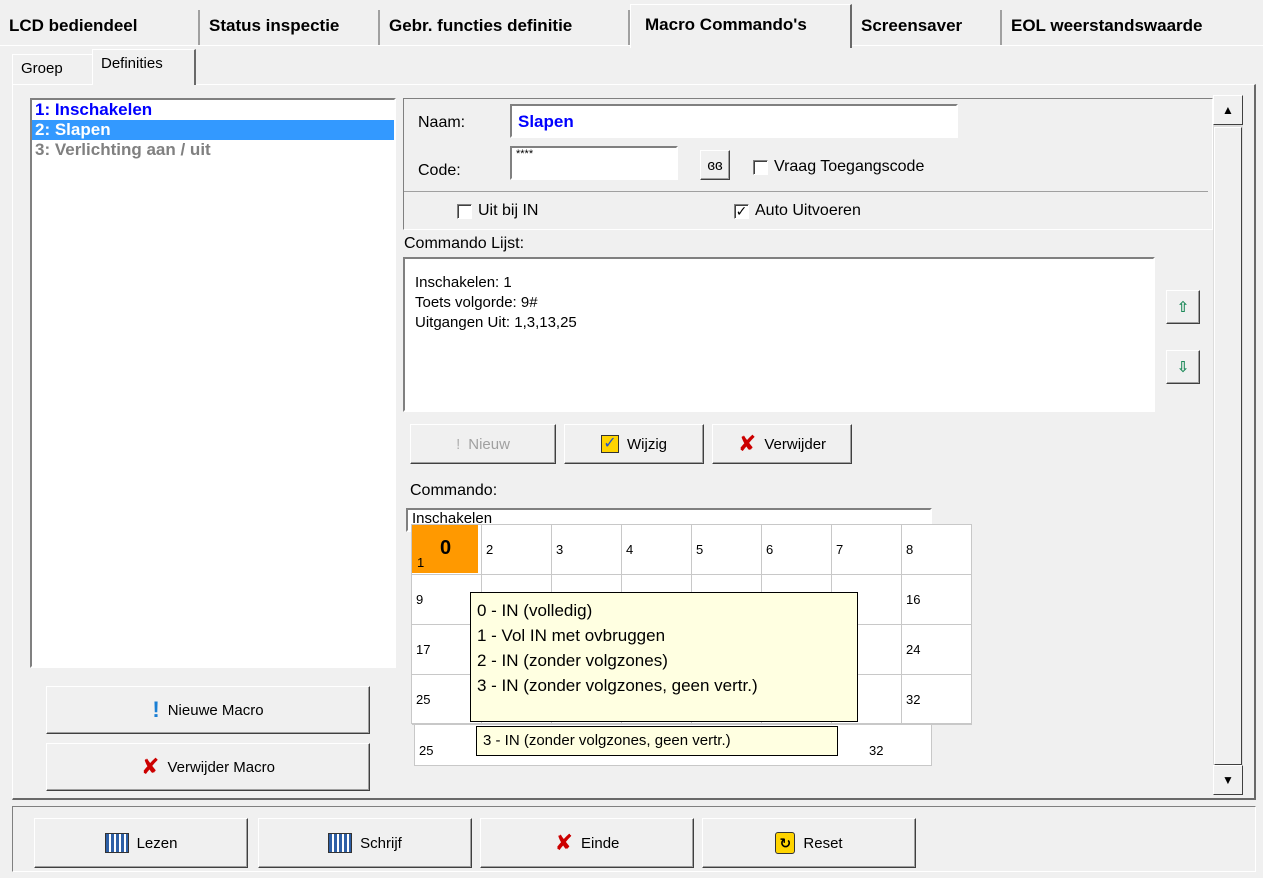 The height and width of the screenshot is (878, 1263). What do you see at coordinates (797, 550) in the screenshot?
I see `grid-cell: 6` at bounding box center [797, 550].